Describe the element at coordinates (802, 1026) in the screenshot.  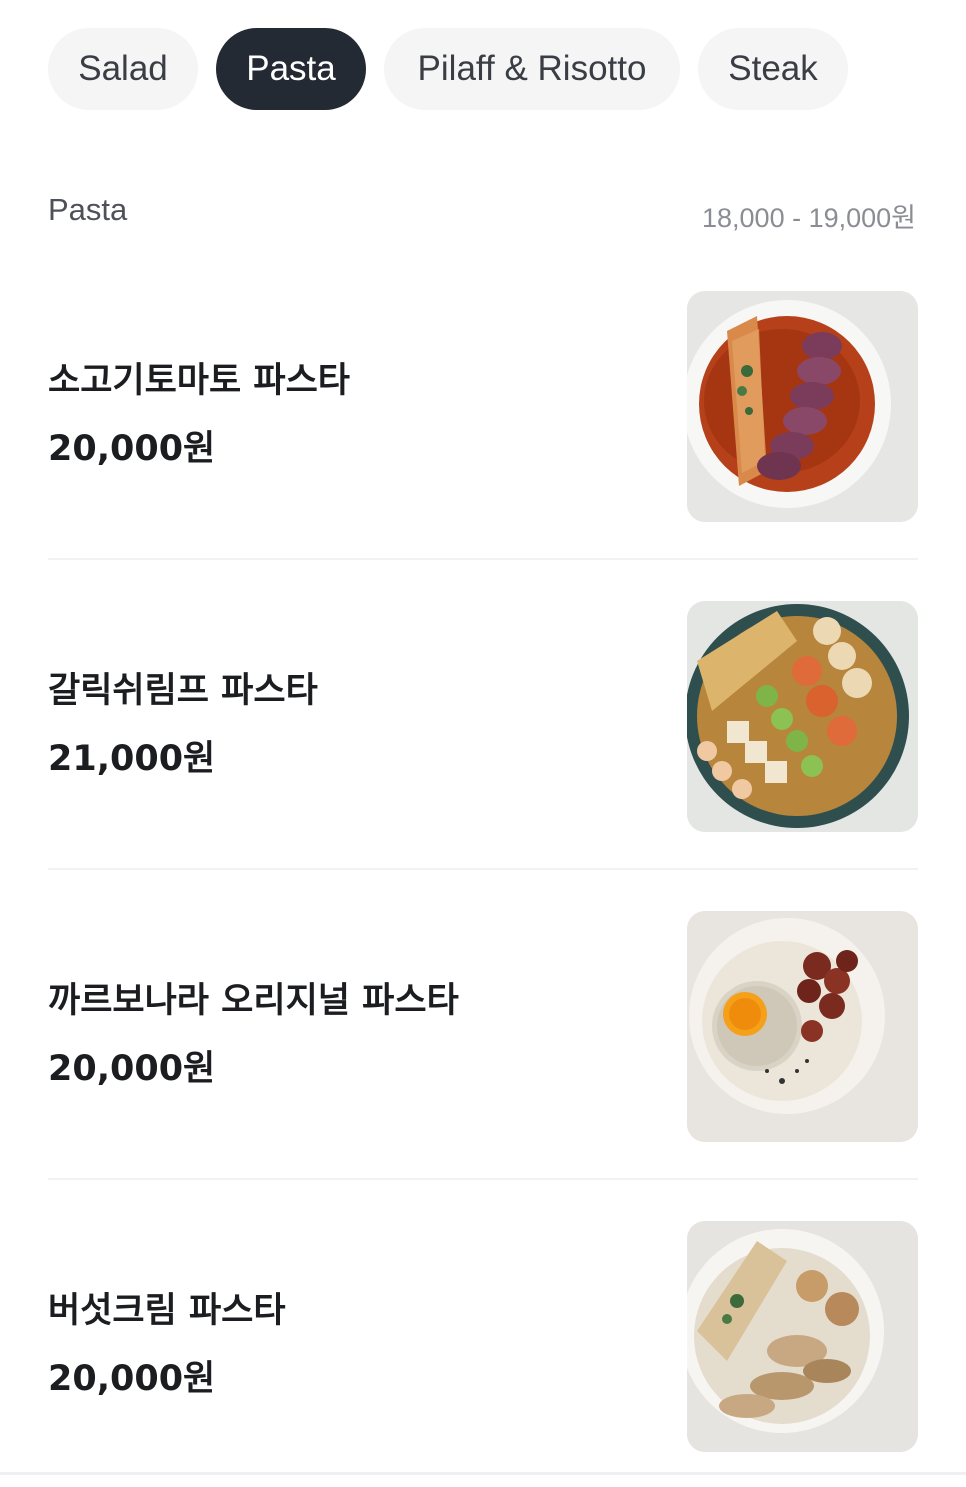
I see `carbonara-pasta-photo` at that location.